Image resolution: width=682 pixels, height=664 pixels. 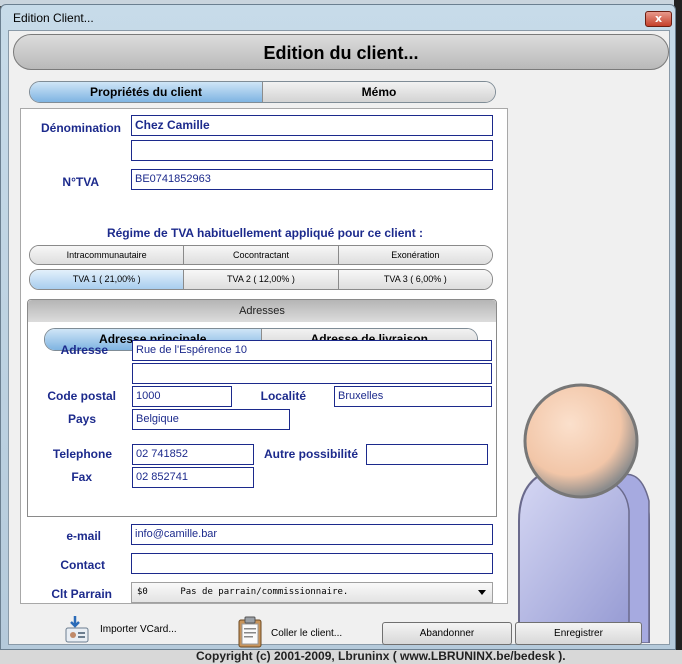 What do you see at coordinates (378, 92) in the screenshot?
I see `tab-memo: Mémo` at bounding box center [378, 92].